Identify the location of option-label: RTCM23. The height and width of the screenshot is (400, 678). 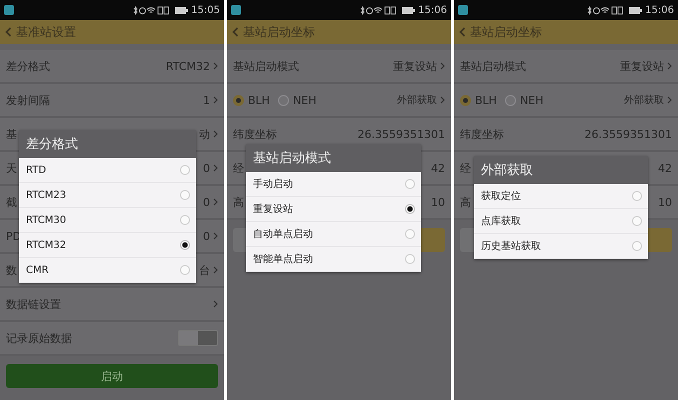
(46, 195).